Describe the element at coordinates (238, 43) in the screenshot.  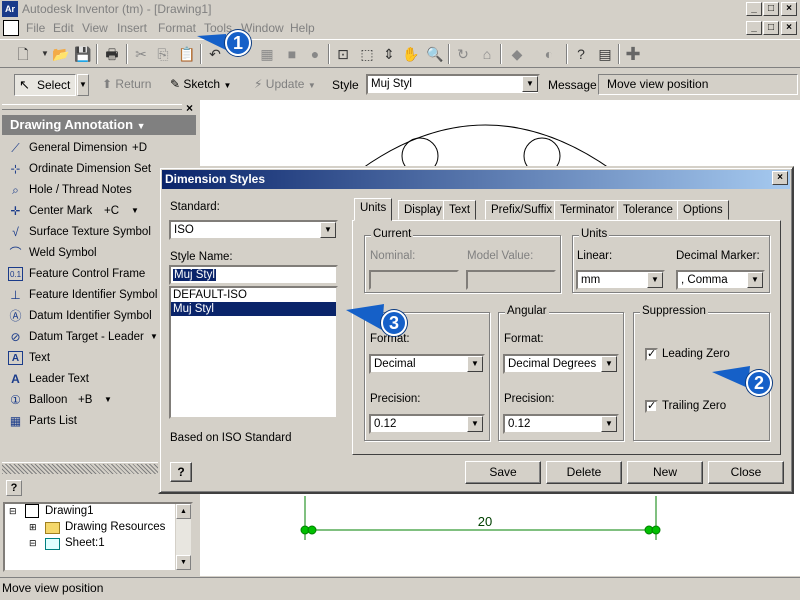
I see `callout-badge-1: 1` at that location.